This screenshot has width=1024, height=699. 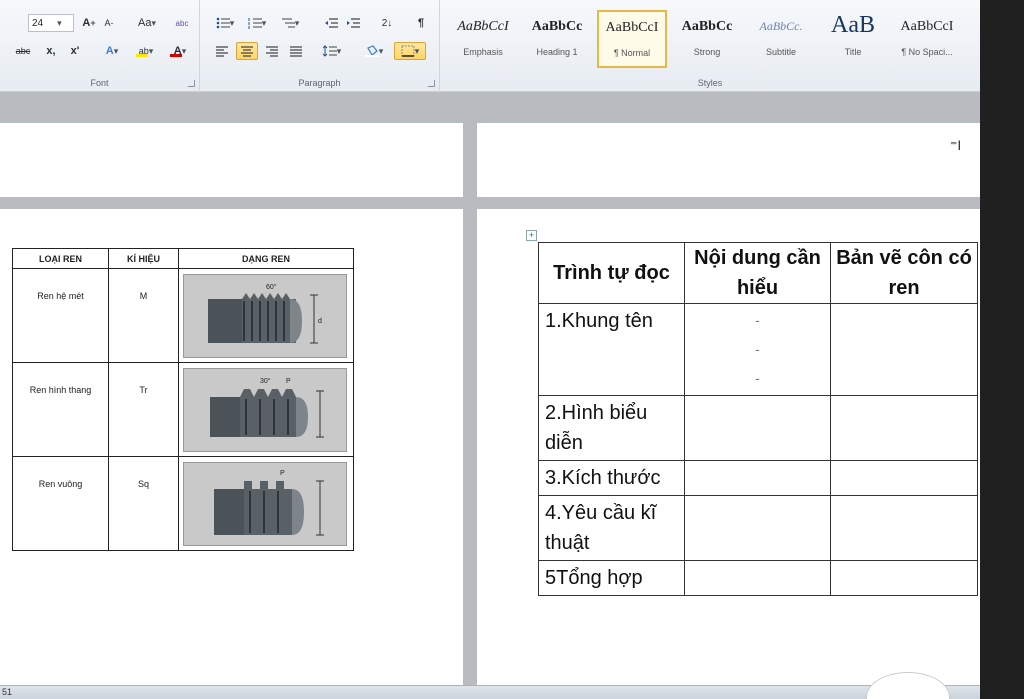 I want to click on increase-indent-button, so click(x=353, y=23).